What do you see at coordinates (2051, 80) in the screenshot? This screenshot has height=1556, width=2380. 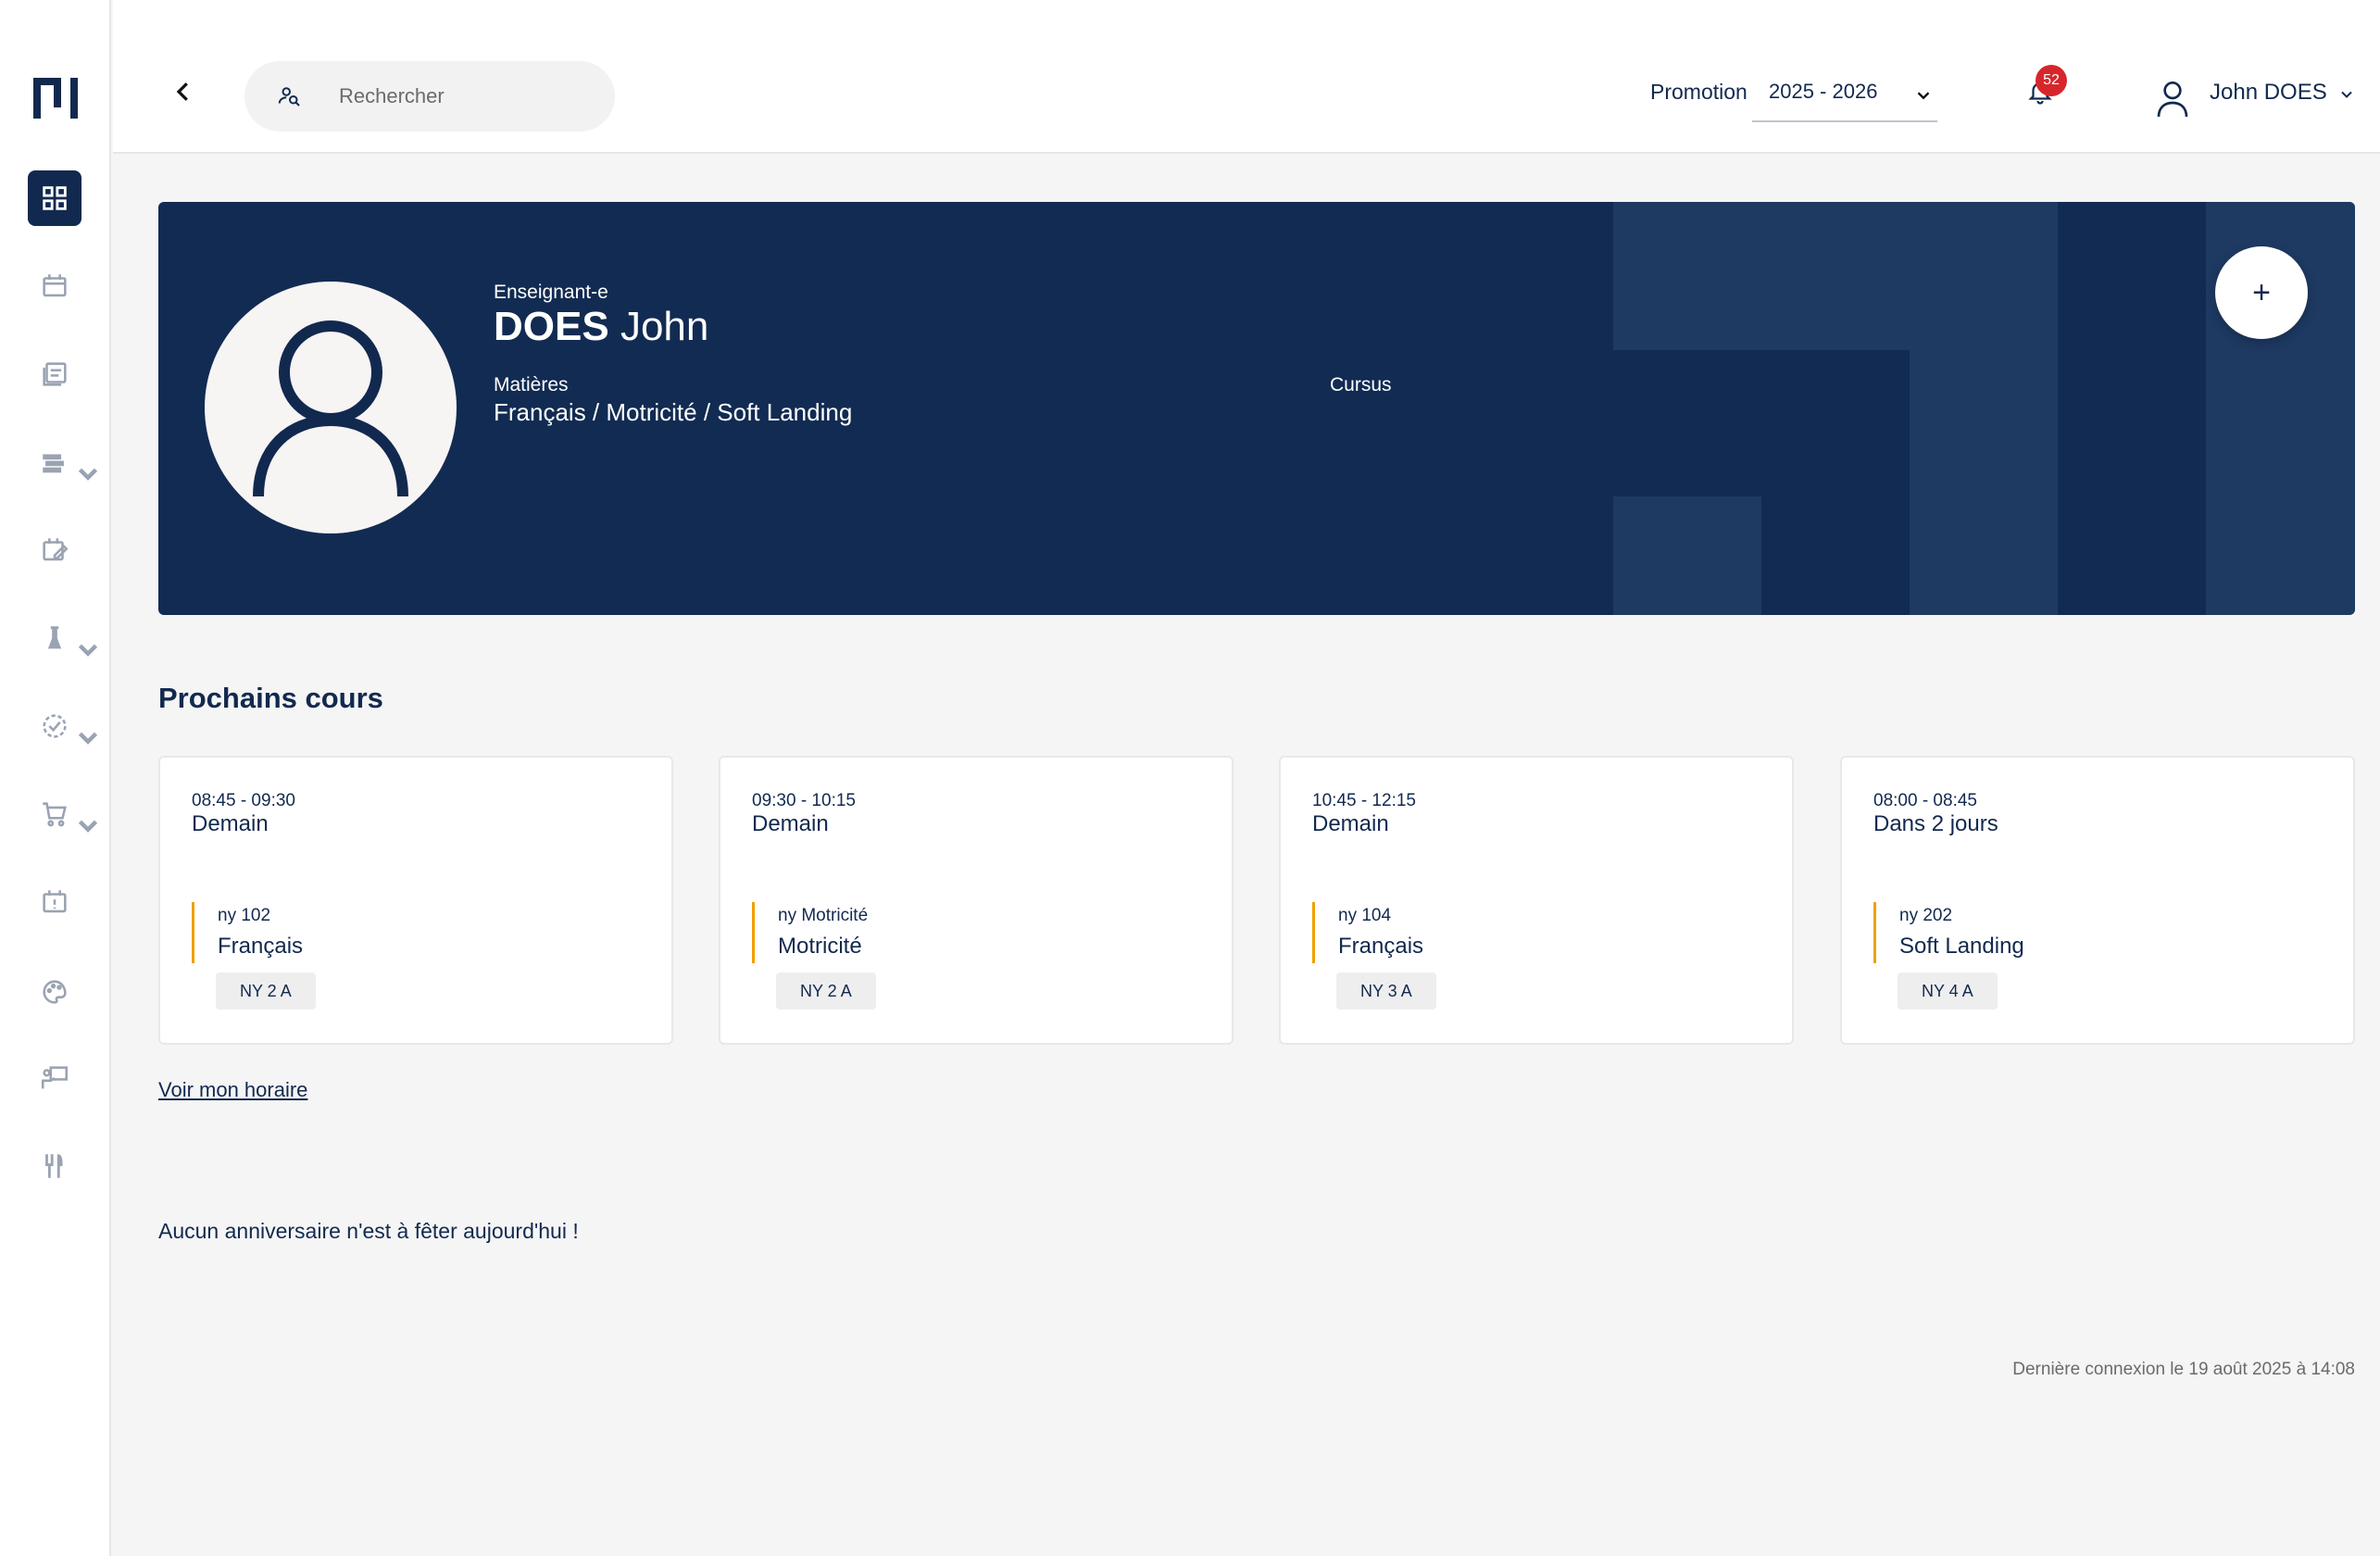 I see `notification-badge: 52` at bounding box center [2051, 80].